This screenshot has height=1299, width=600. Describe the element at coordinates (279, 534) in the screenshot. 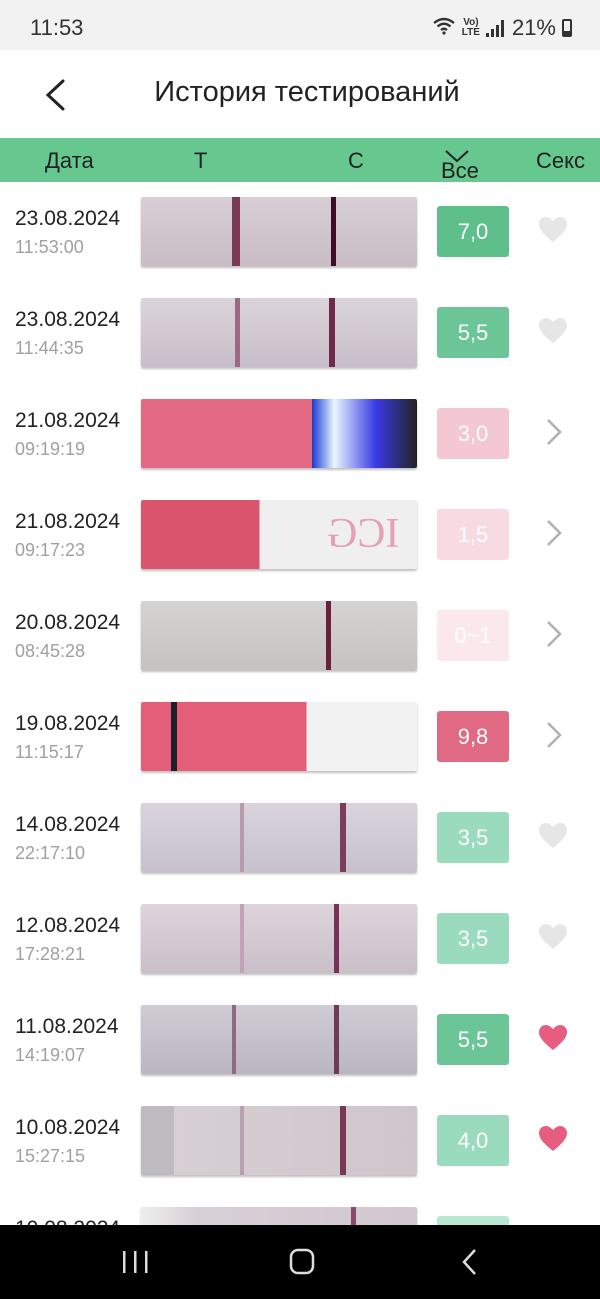

I see `test-strip-image: ICG` at that location.